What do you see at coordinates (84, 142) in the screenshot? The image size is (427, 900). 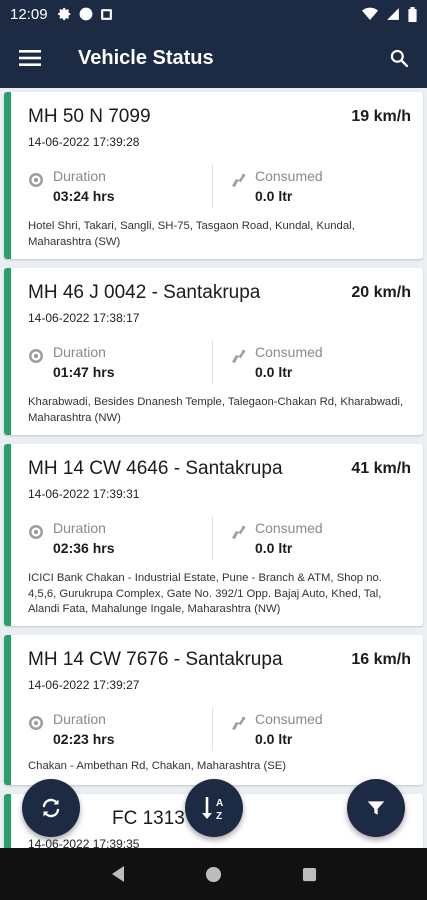 I see `vehicle-timestamp: 14-06-2022 17:39:28` at bounding box center [84, 142].